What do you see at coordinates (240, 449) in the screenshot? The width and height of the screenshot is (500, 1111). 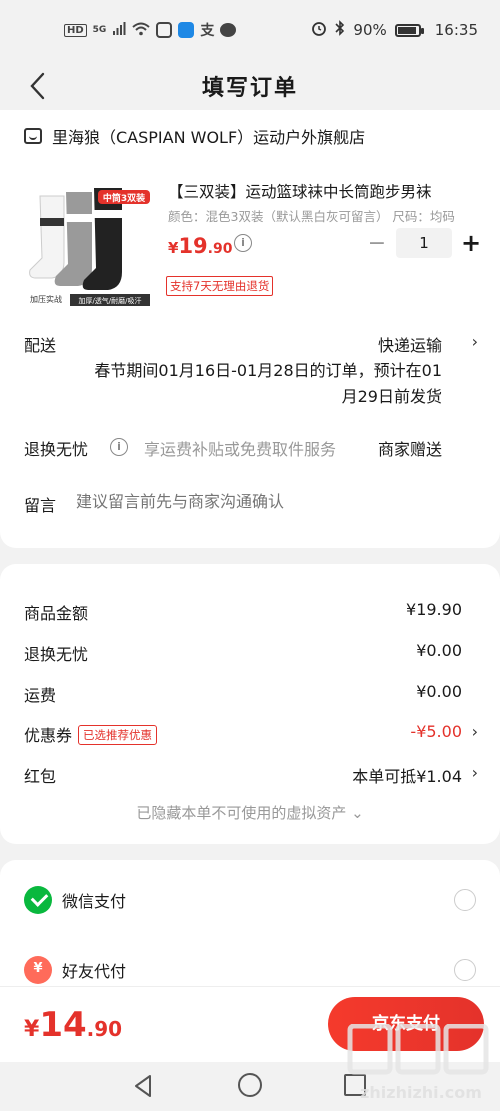 I see `return-service-desc: 享运费补贴或免费取件服务` at bounding box center [240, 449].